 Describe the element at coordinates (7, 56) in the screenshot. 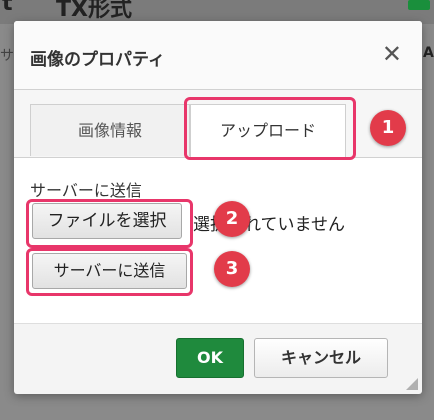

I see `background-side-text: サ` at that location.